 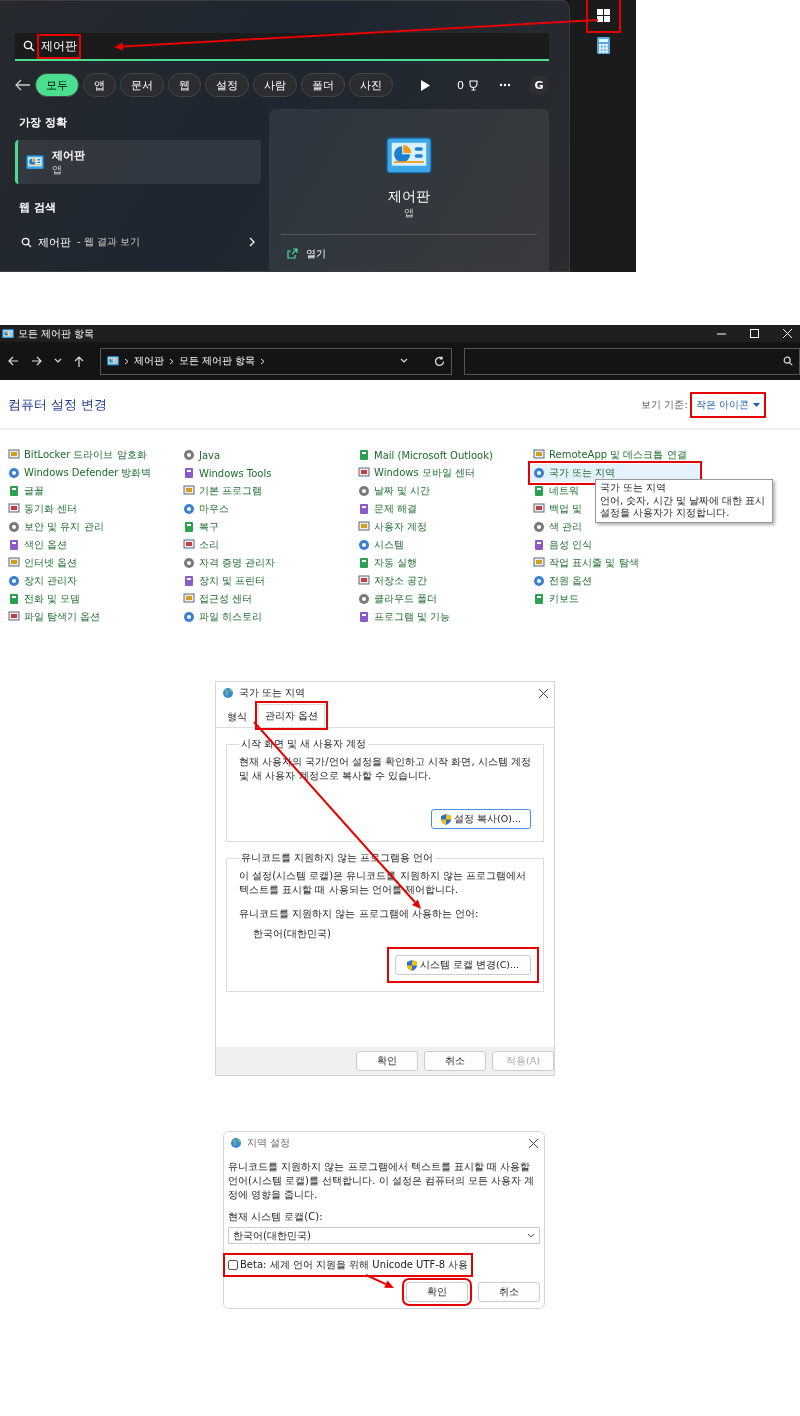 I want to click on applet-link: 키보드, so click(x=618, y=599).